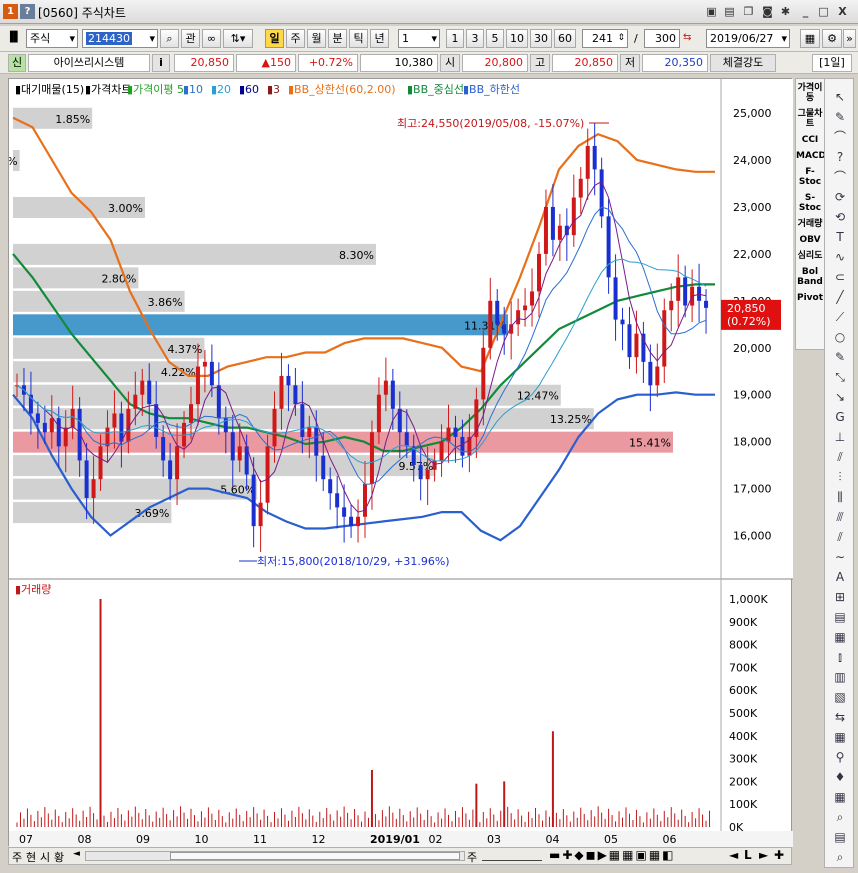 The height and width of the screenshot is (873, 858). I want to click on nav-right-icon: ►, so click(763, 855).